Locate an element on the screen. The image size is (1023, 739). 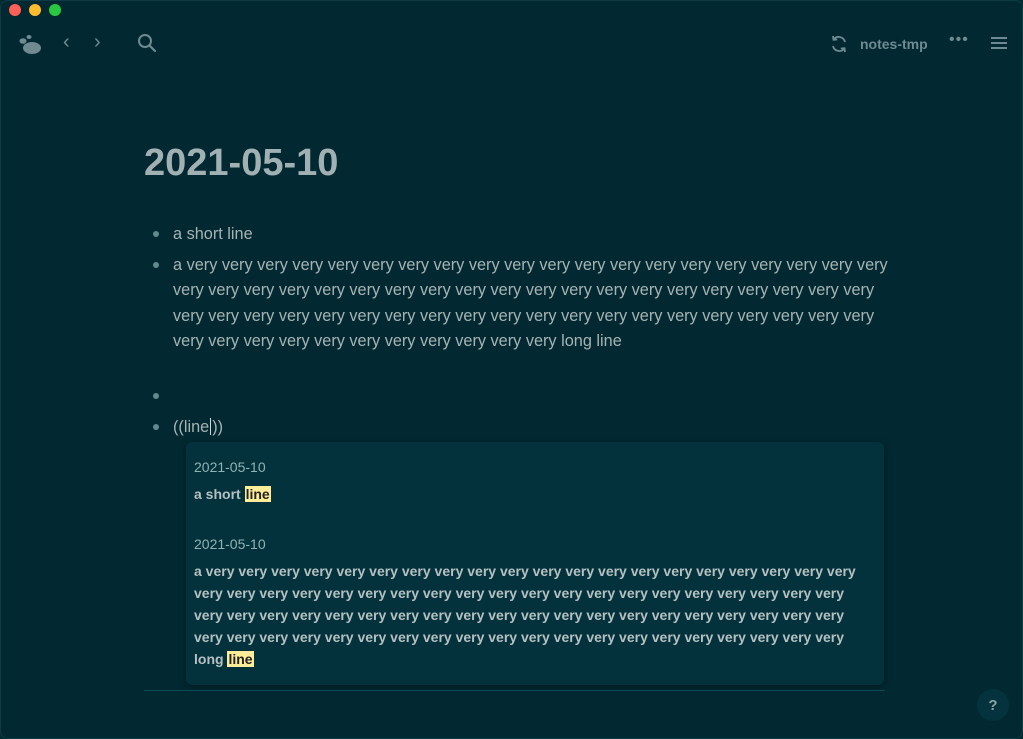
sync-icon is located at coordinates (839, 44).